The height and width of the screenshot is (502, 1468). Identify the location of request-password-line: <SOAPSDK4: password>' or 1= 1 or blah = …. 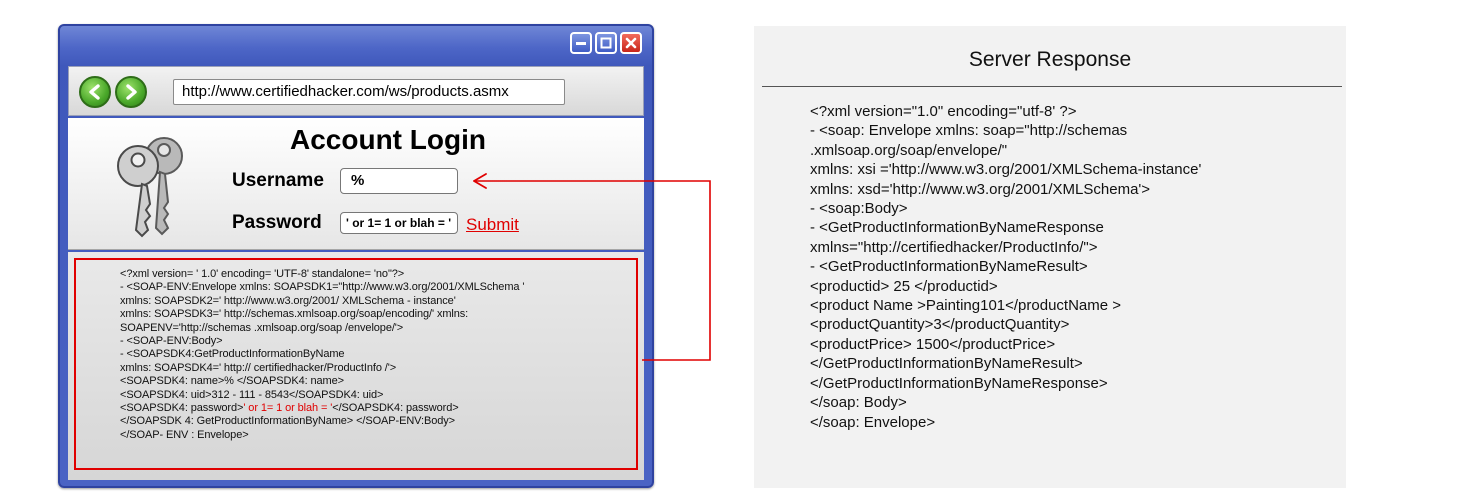
(378, 408).